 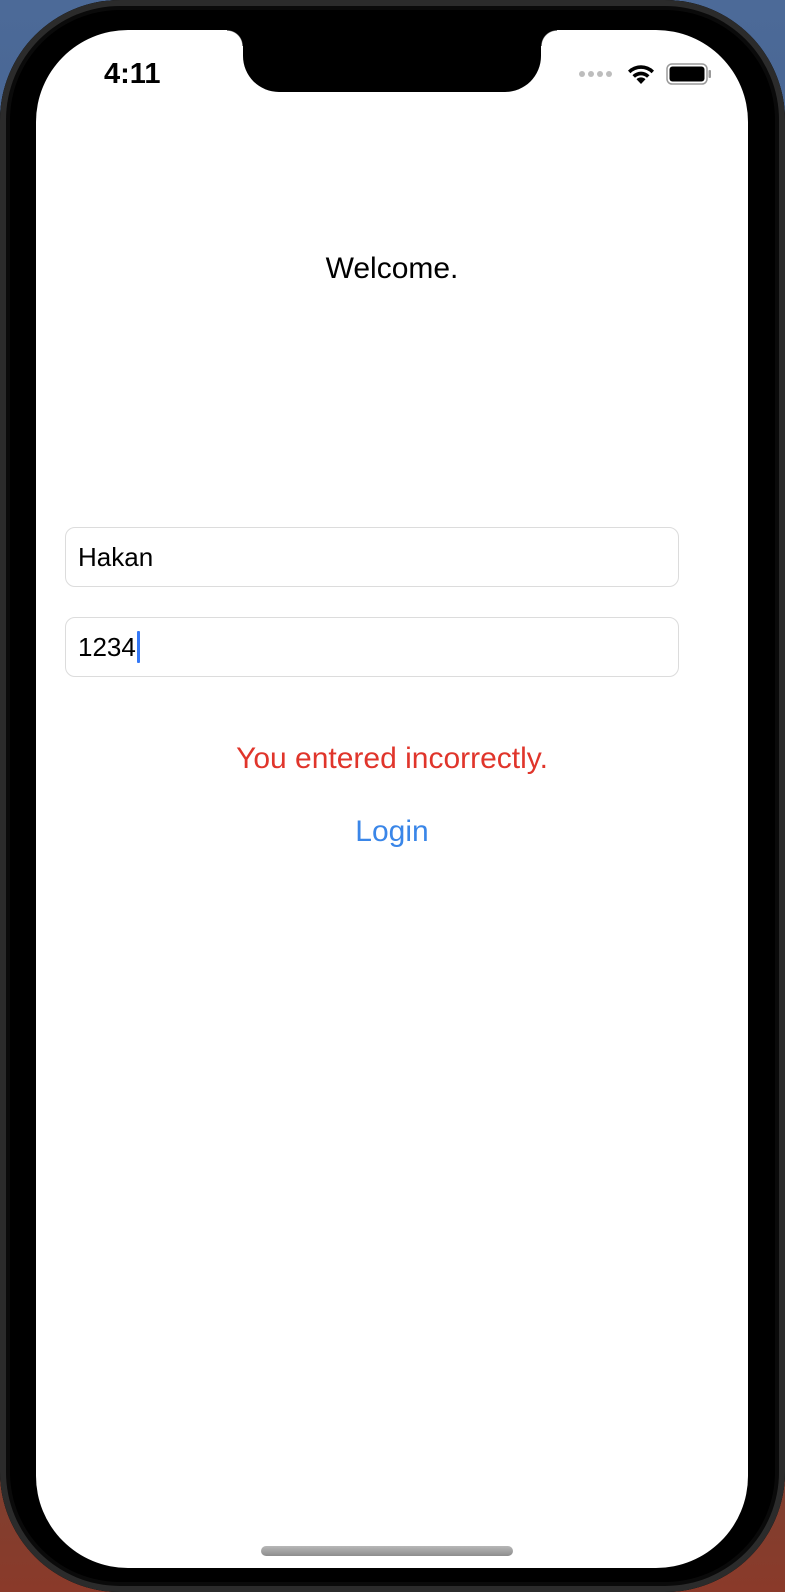 What do you see at coordinates (595, 74) in the screenshot?
I see `signal-dots-icon` at bounding box center [595, 74].